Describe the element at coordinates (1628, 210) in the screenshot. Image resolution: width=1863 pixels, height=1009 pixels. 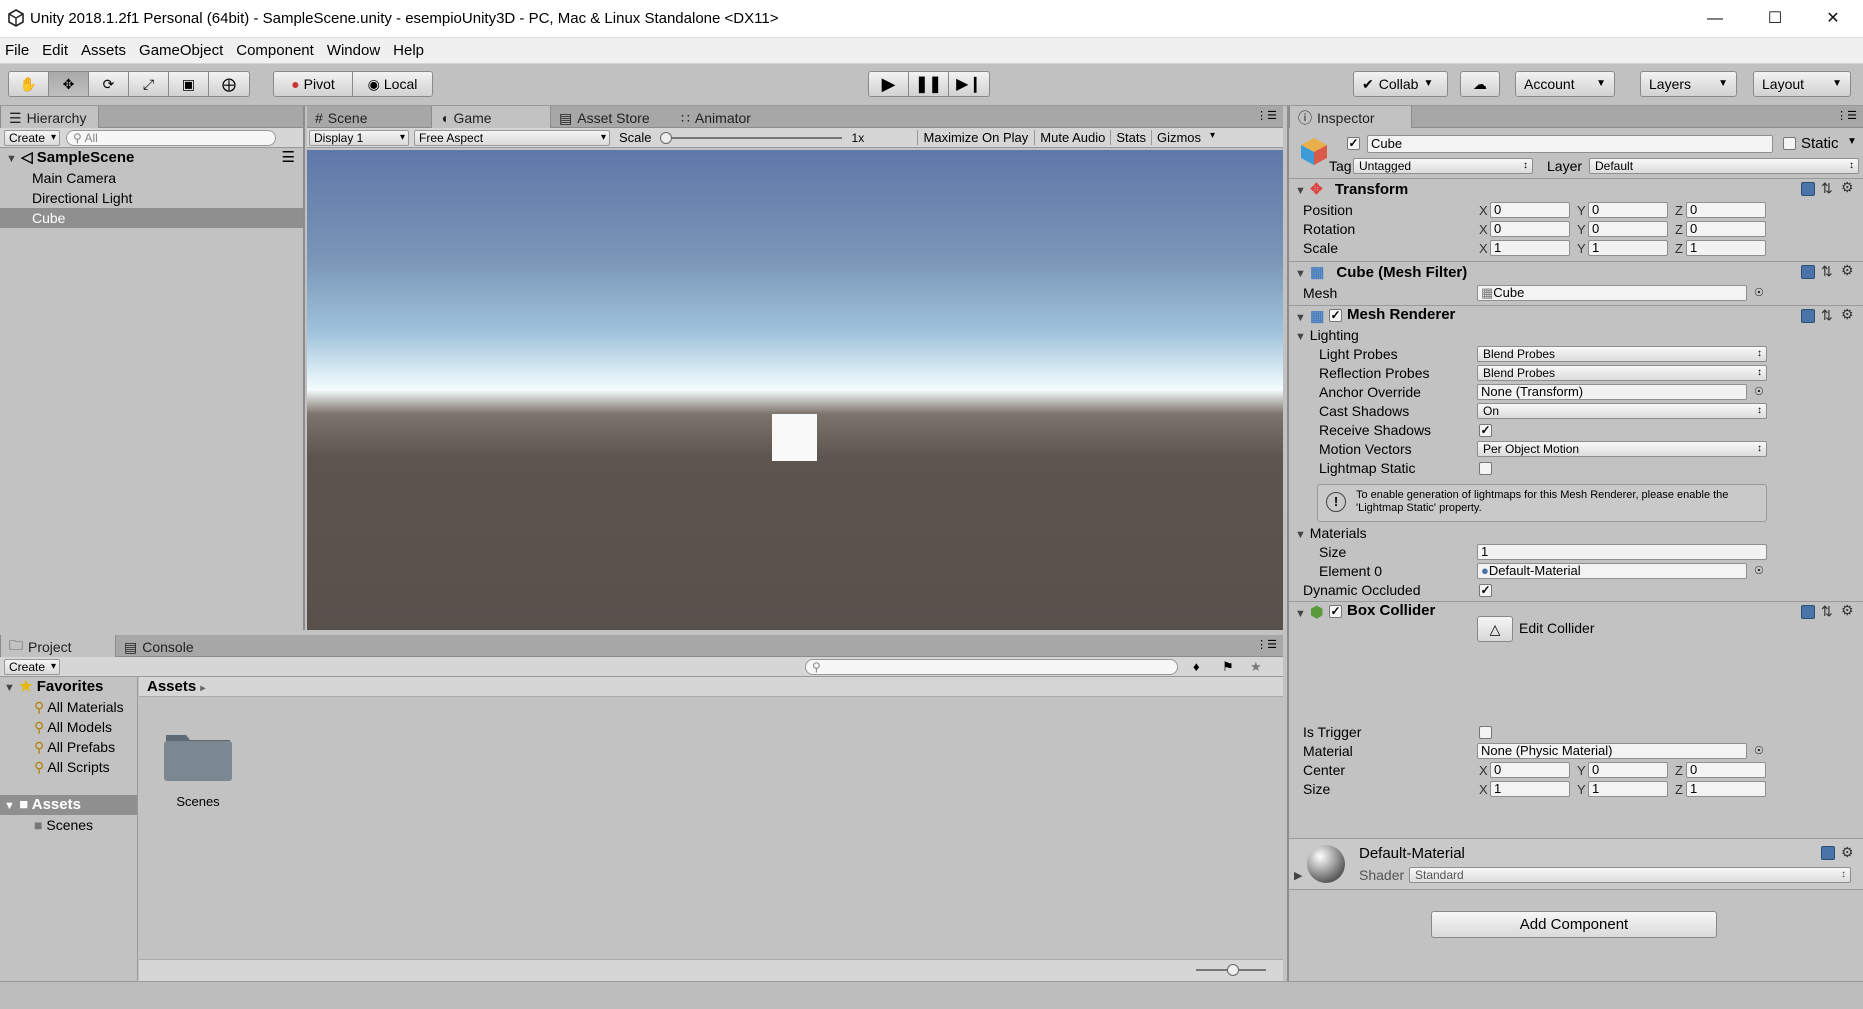
I see `position-y-field: 0` at that location.